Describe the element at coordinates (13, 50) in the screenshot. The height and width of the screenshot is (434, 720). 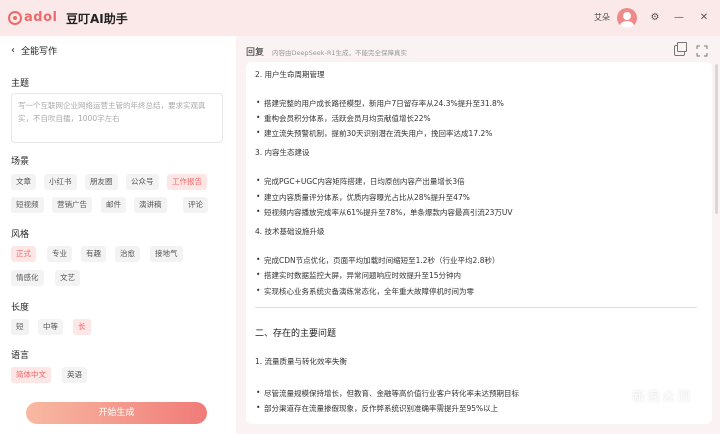
I see `chevron-left-icon: ‹` at that location.